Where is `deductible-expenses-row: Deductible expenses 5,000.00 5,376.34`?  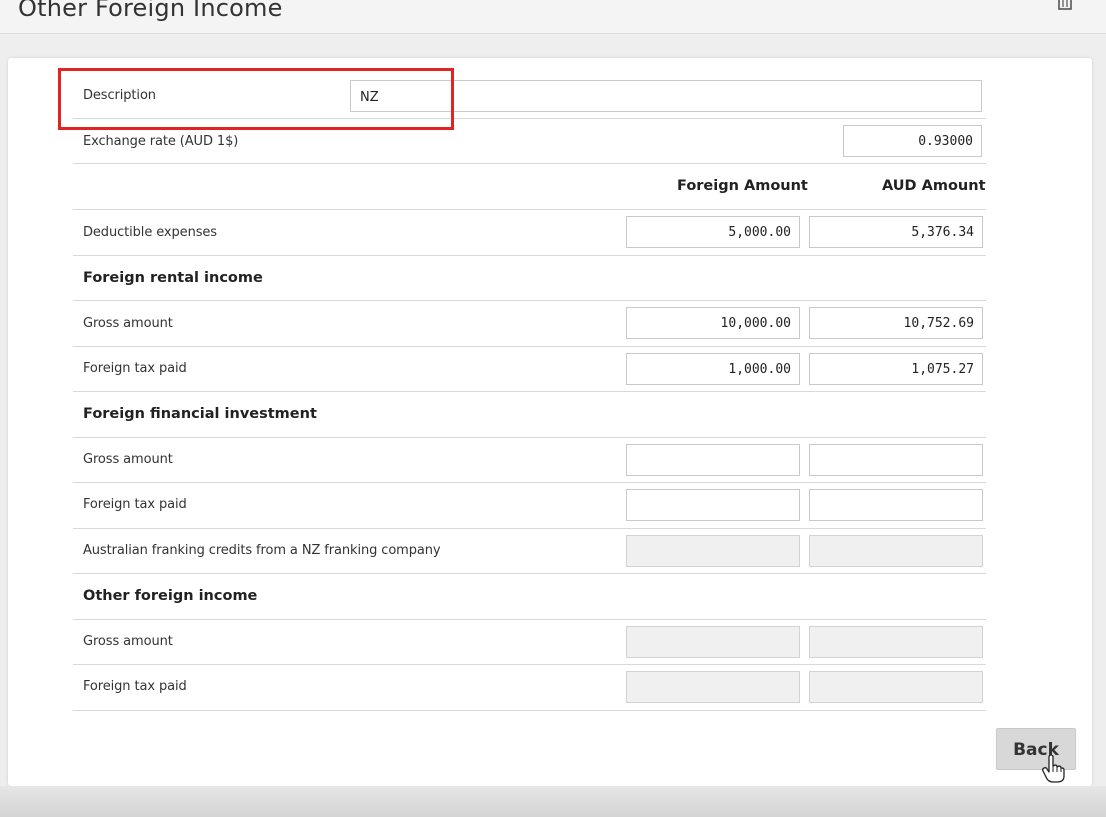
deductible-expenses-row: Deductible expenses 5,000.00 5,376.34 is located at coordinates (529, 233).